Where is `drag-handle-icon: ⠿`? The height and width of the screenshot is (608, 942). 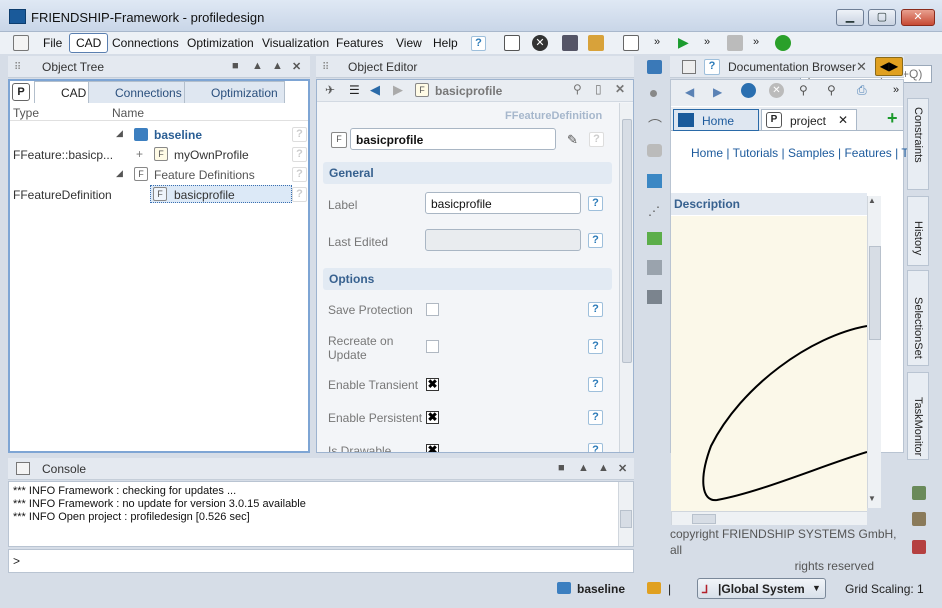 drag-handle-icon: ⠿ is located at coordinates (17, 67).